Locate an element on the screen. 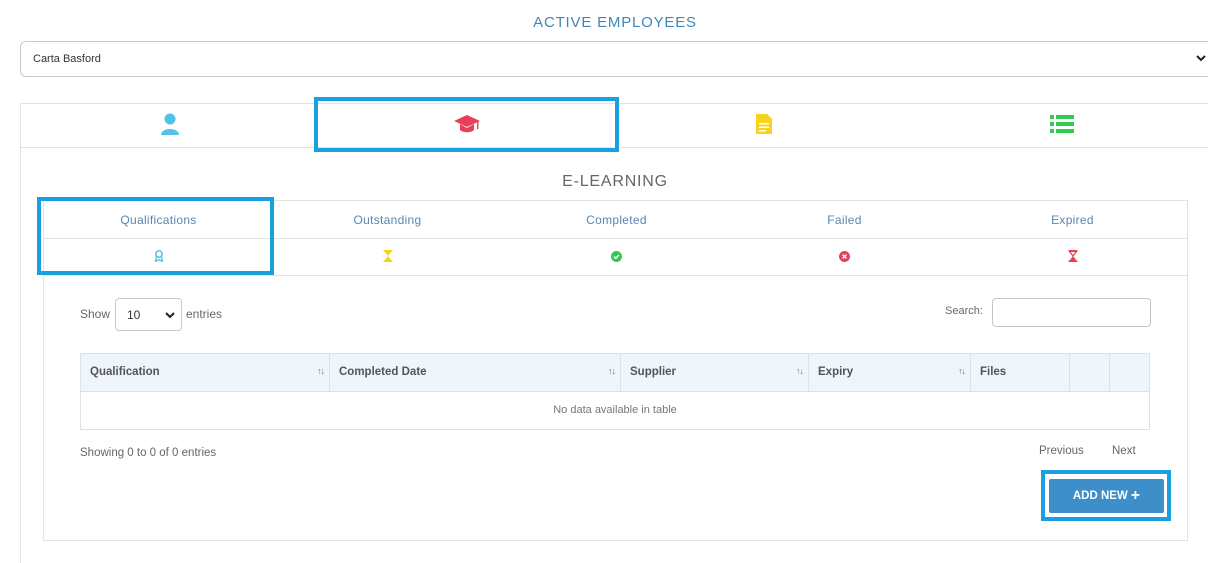 Image resolution: width=1208 pixels, height=563 pixels. employee-select: Carta Basford is located at coordinates (614, 59).